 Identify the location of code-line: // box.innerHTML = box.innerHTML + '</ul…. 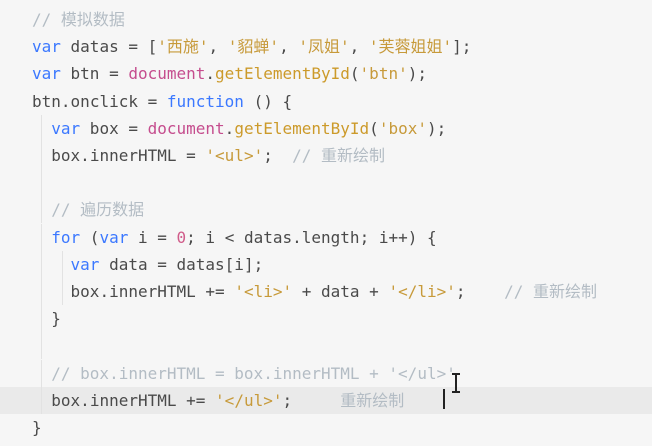
(326, 373).